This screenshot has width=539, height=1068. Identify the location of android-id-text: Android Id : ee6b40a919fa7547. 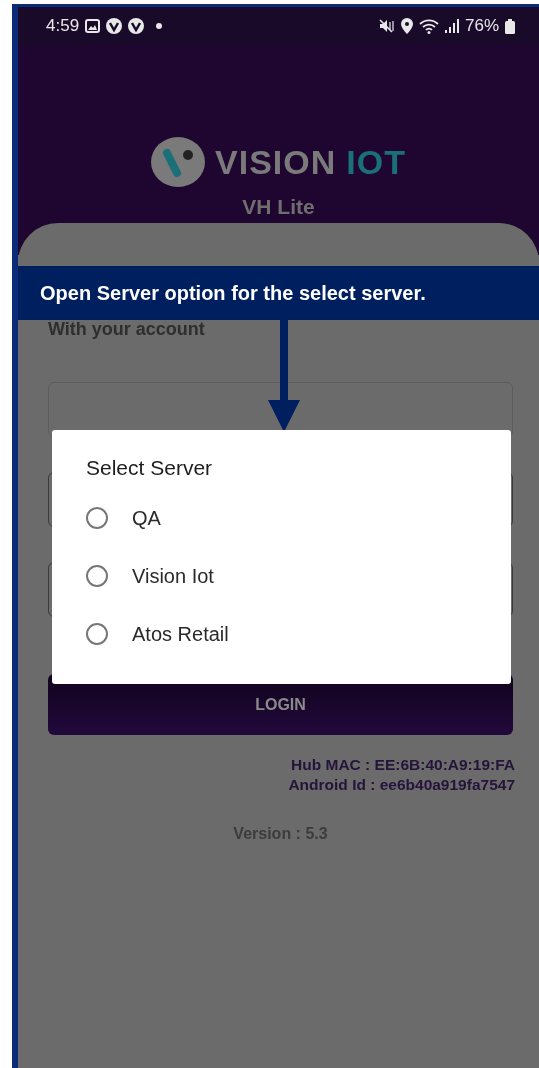
(401, 785).